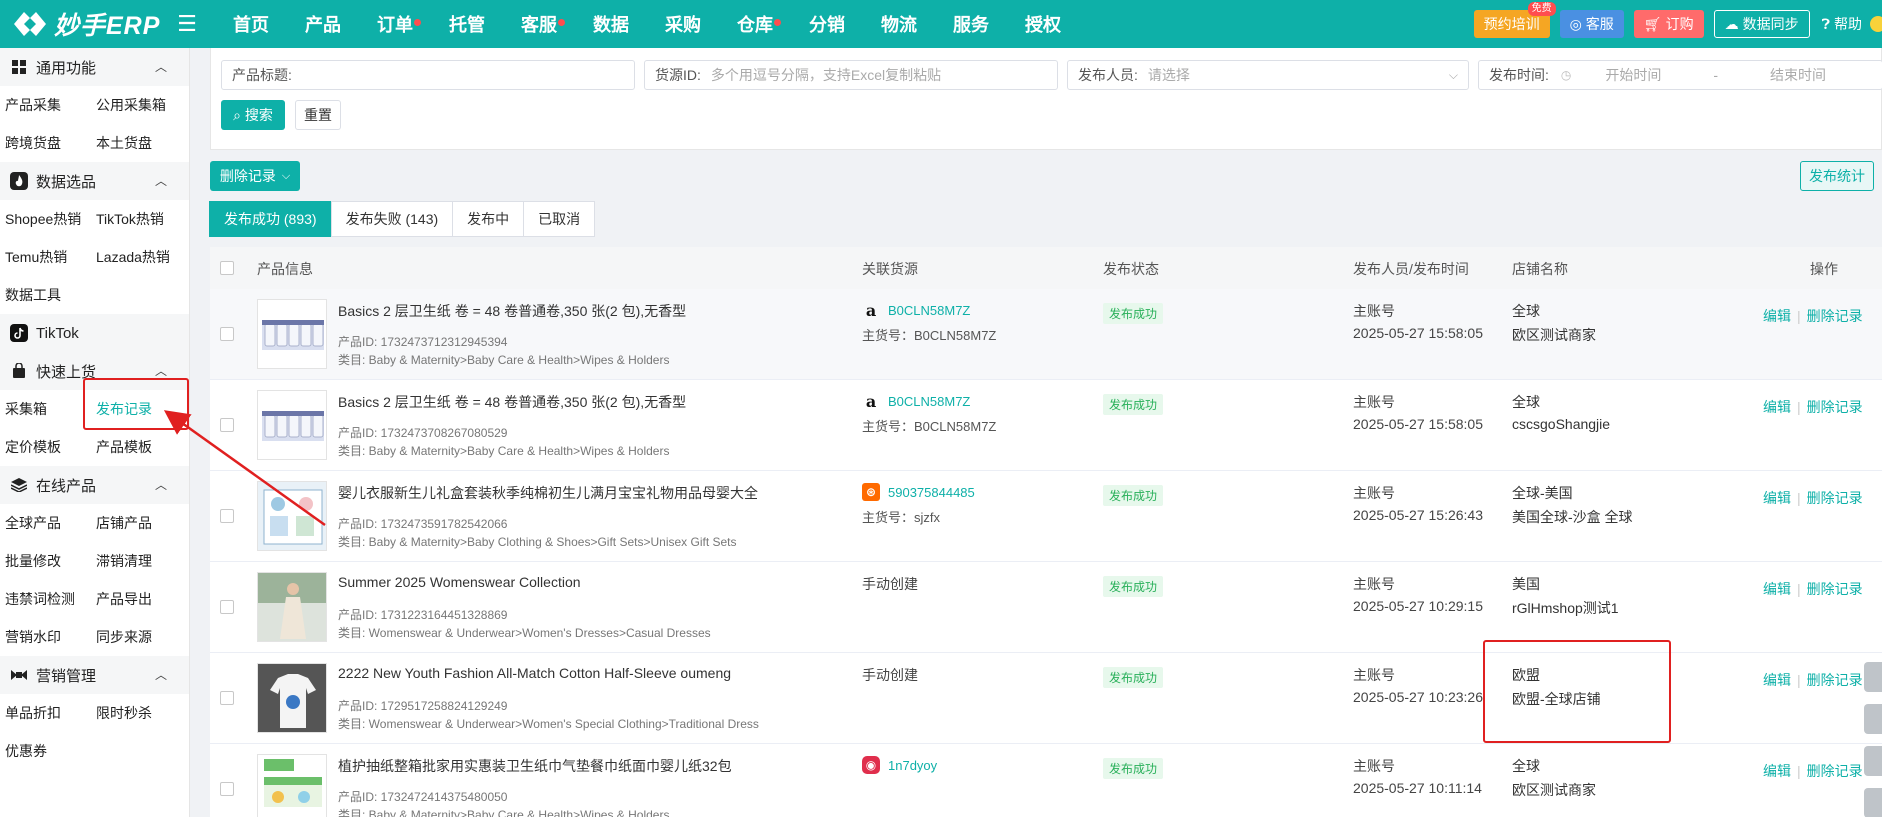 The image size is (1882, 817). Describe the element at coordinates (94, 371) in the screenshot. I see `sidebar-group-3: 快速上货 ︿` at that location.